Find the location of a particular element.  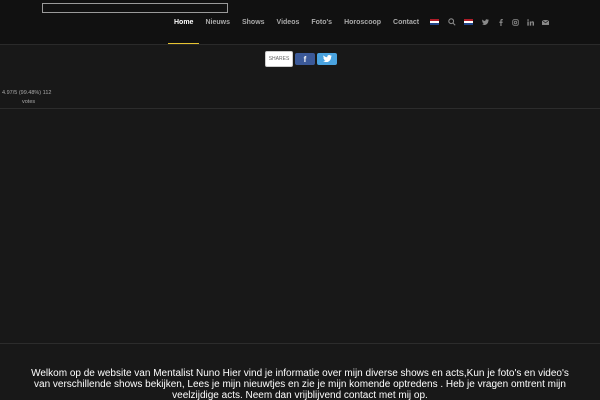

facebook-icon is located at coordinates (500, 22).